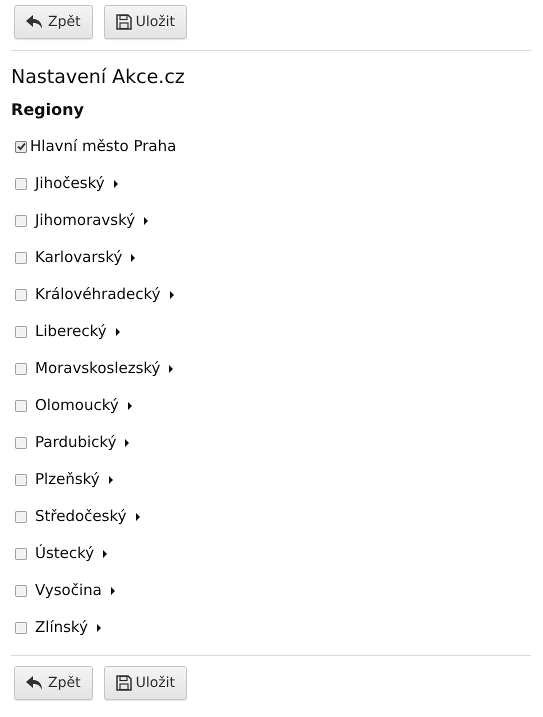 The image size is (543, 717). I want to click on region-label: Plzeňský, so click(67, 479).